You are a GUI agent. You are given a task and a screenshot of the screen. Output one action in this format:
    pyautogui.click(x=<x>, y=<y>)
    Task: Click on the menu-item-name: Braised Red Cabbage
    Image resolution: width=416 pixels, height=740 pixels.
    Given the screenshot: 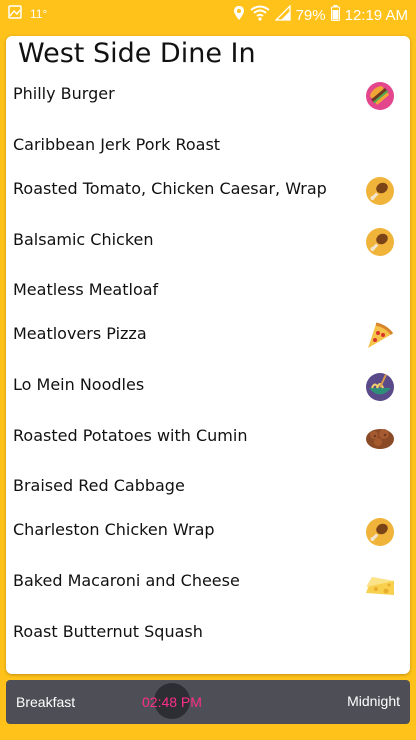 What is the action you would take?
    pyautogui.click(x=99, y=485)
    